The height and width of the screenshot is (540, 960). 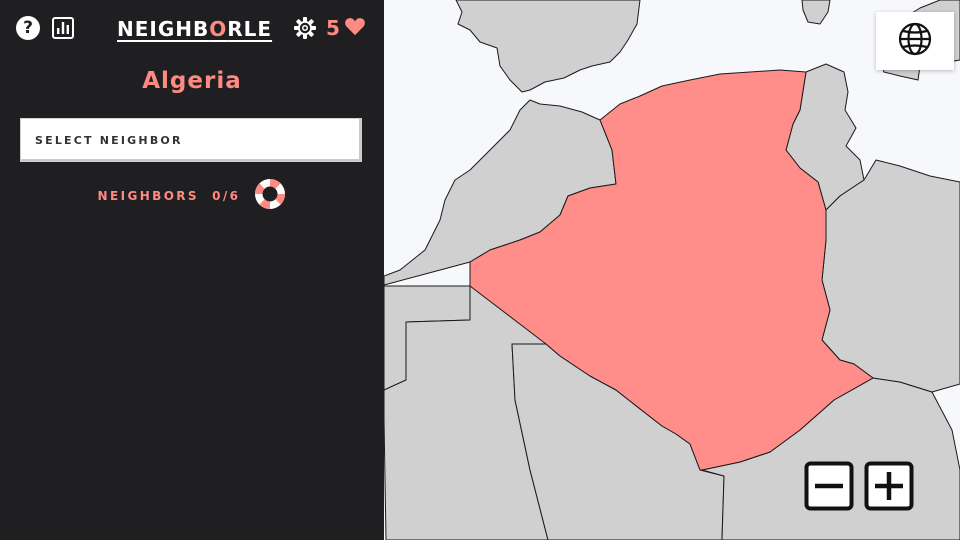 I want to click on globe-icon, so click(x=915, y=41).